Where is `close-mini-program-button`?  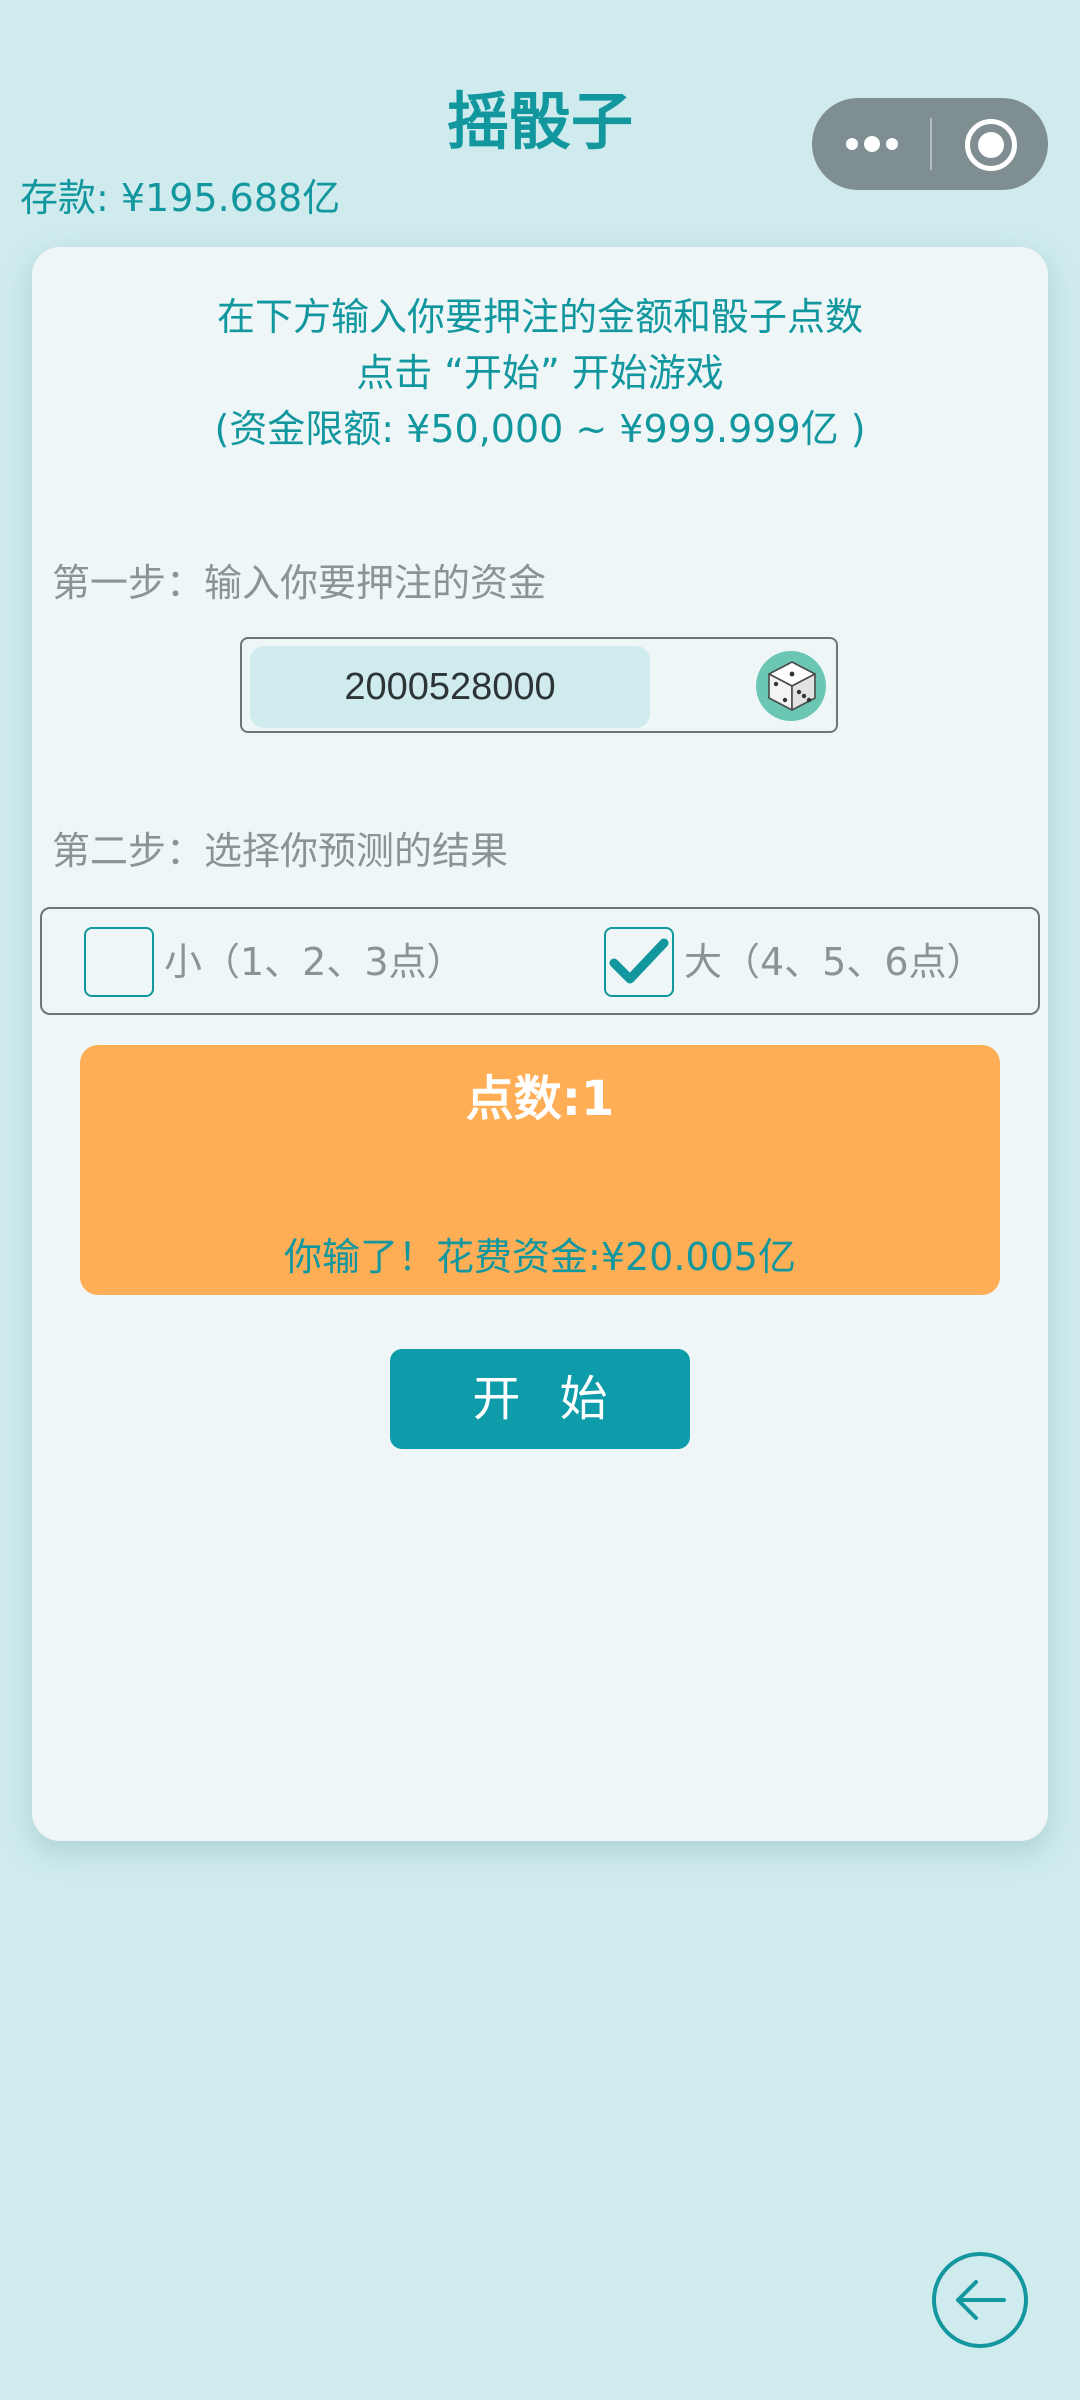 close-mini-program-button is located at coordinates (990, 144).